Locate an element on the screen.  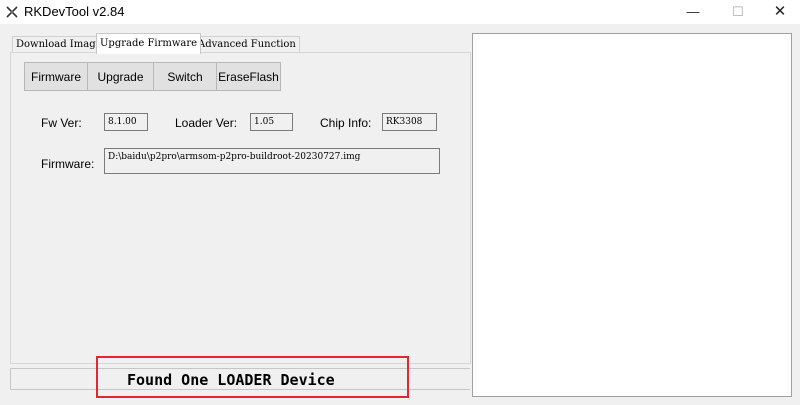
fw-ver-field: 8.1.00 is located at coordinates (126, 122).